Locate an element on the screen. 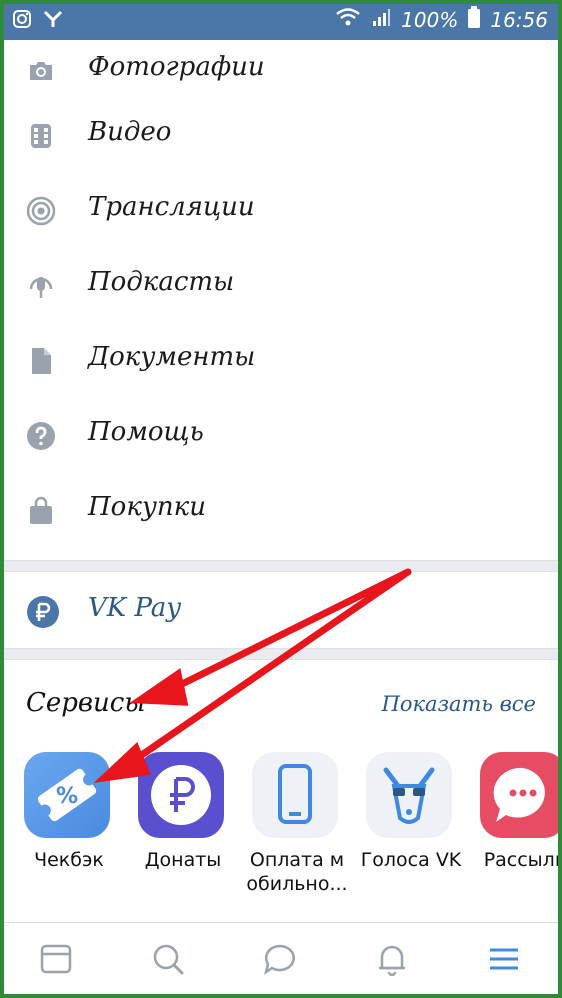  menu-item-live: Трансляции is located at coordinates (281, 210).